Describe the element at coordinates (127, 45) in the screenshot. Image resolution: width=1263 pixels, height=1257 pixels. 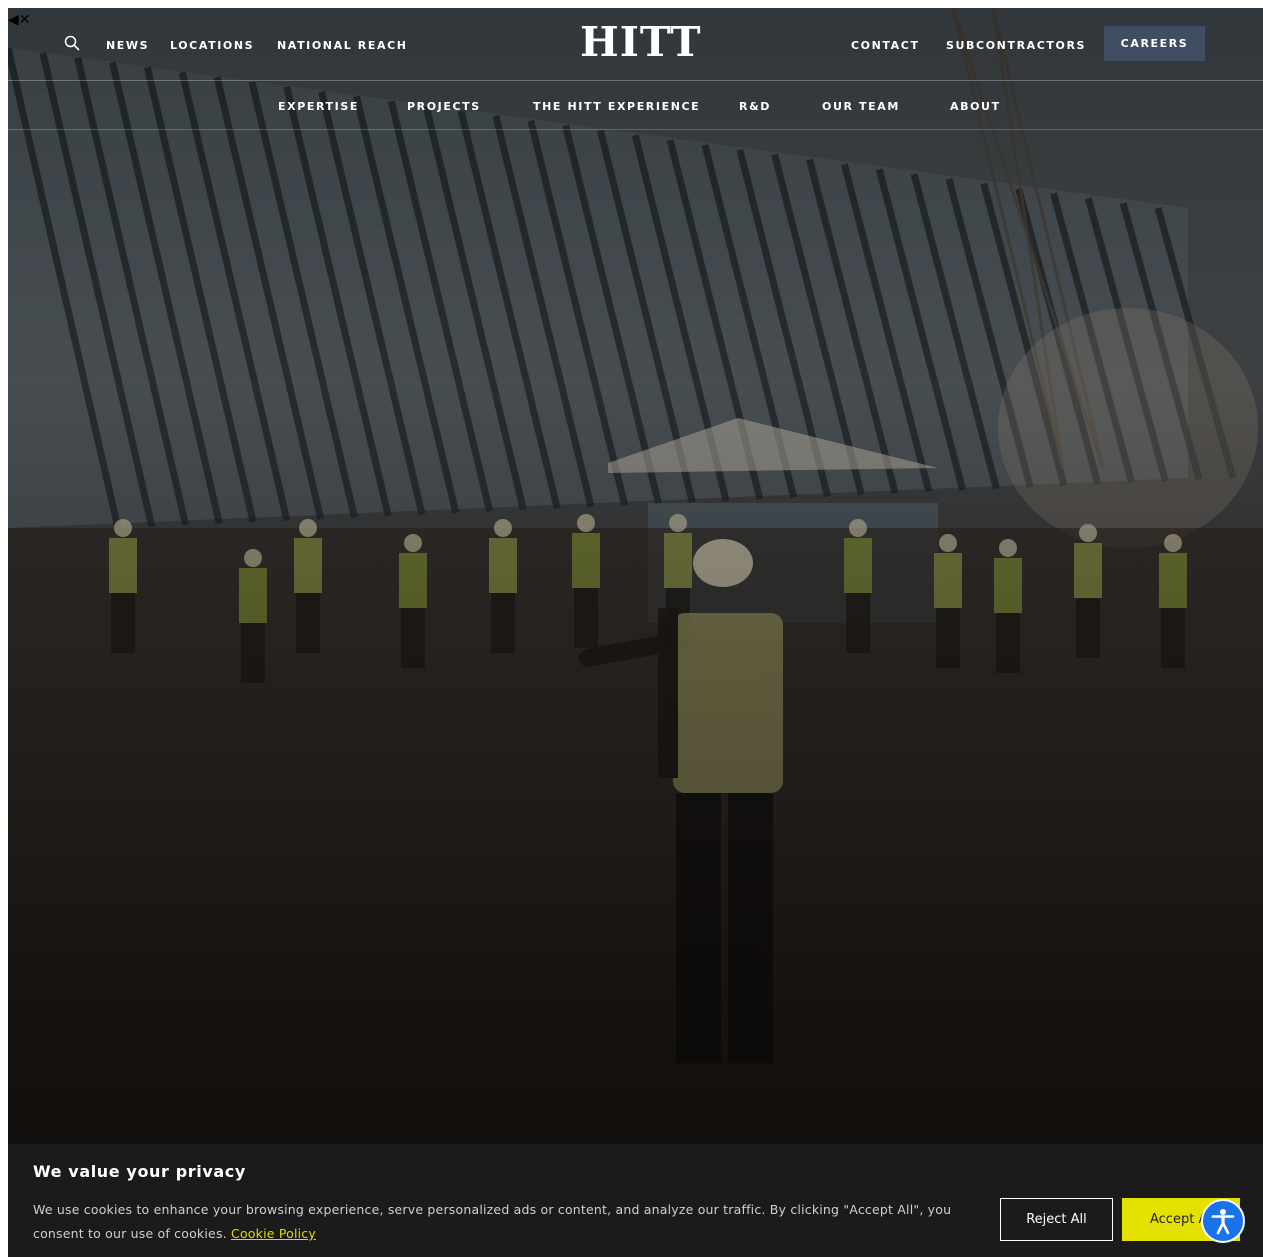
I see `nav-link-news: NEWS` at that location.